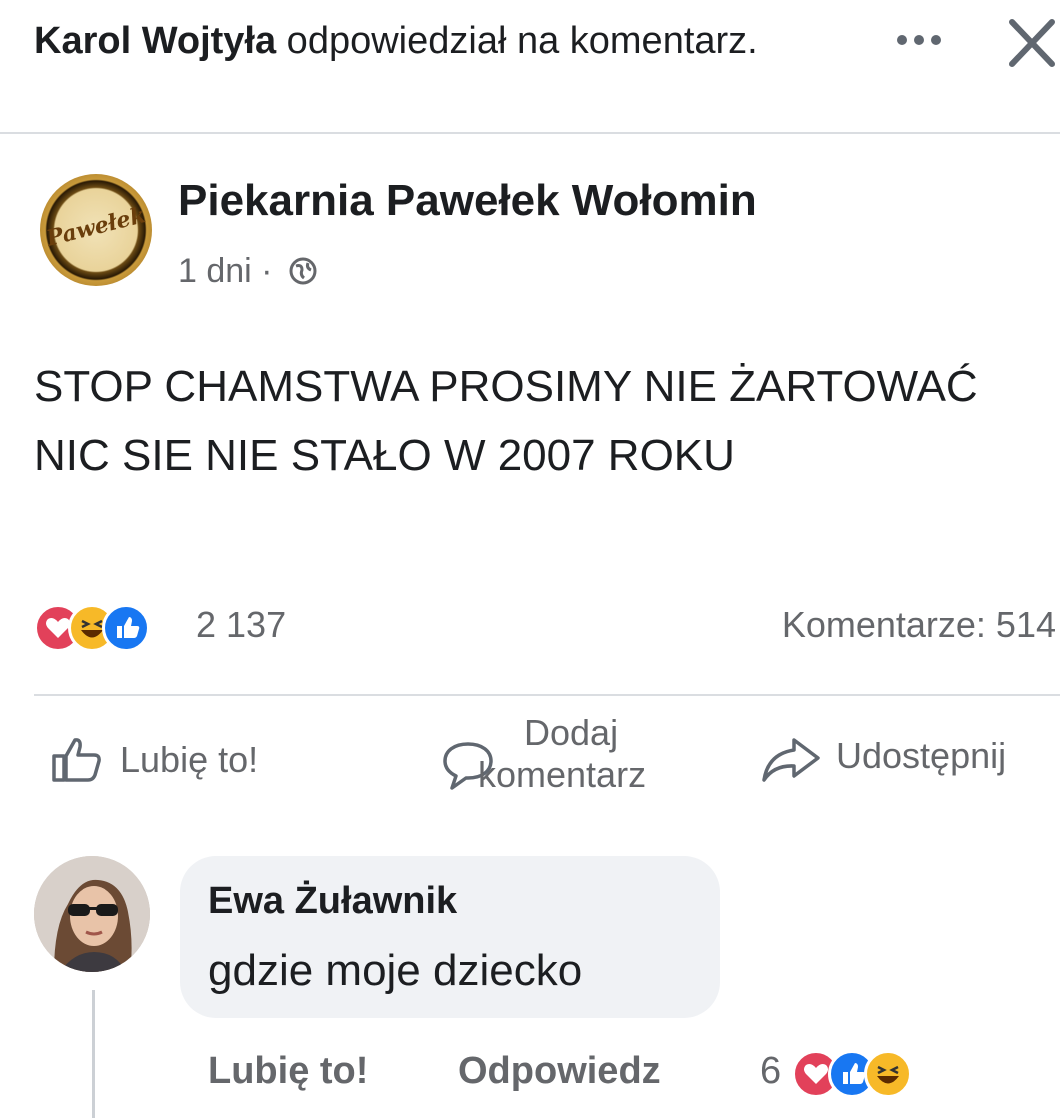 The height and width of the screenshot is (1118, 1060). I want to click on close-icon, so click(1032, 43).